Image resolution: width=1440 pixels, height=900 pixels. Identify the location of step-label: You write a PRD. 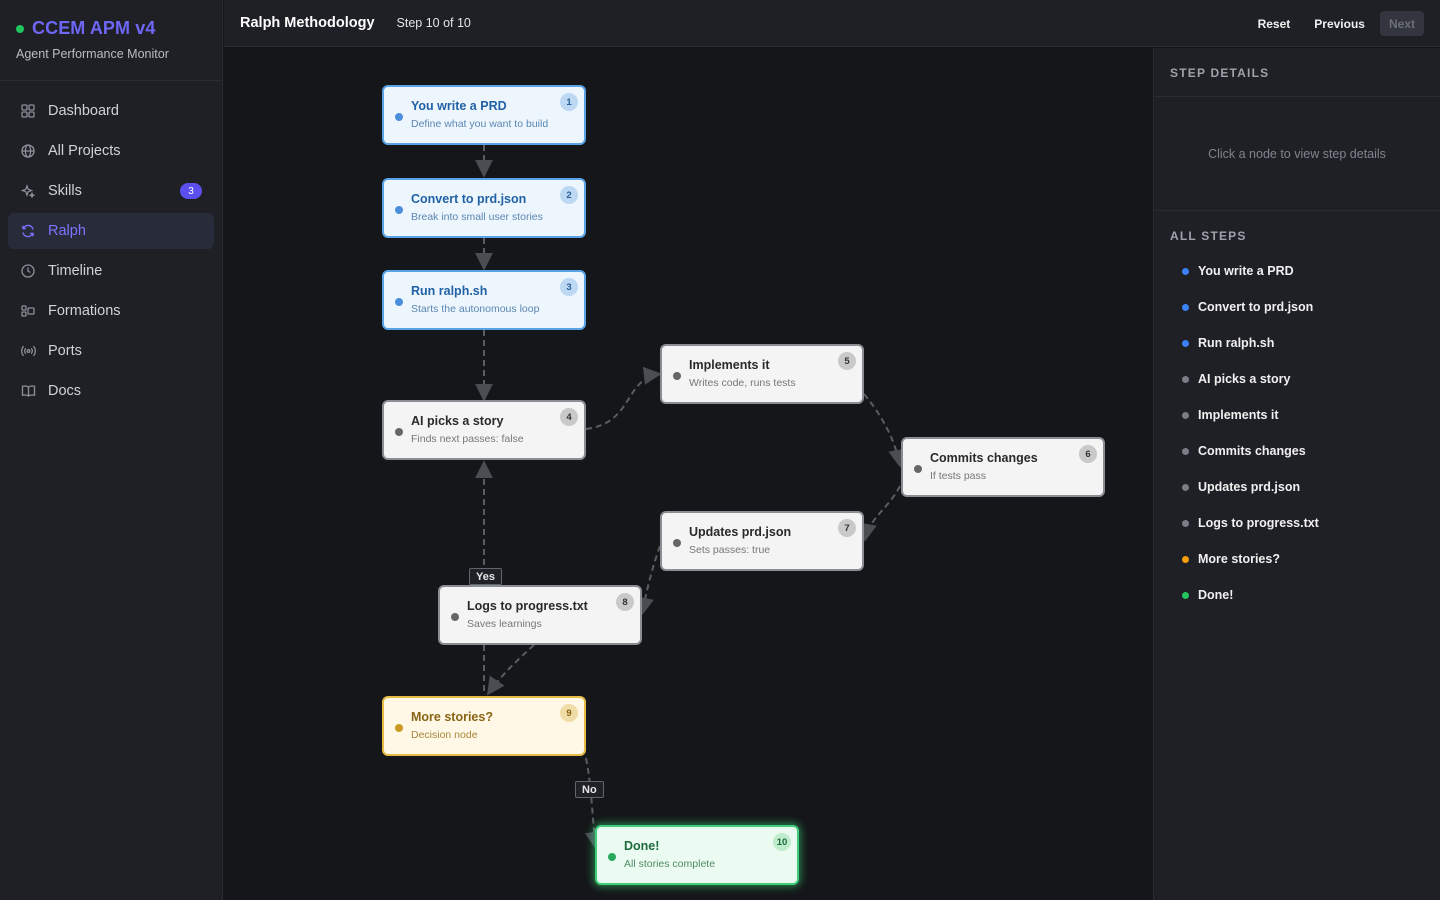
(1246, 271).